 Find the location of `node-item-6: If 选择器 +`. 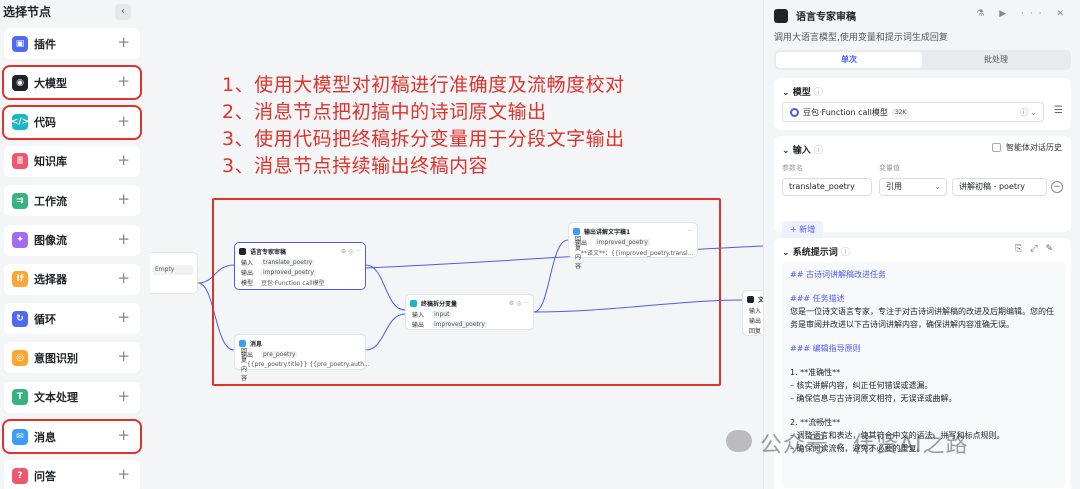

node-item-6: If 选择器 + is located at coordinates (72, 279).